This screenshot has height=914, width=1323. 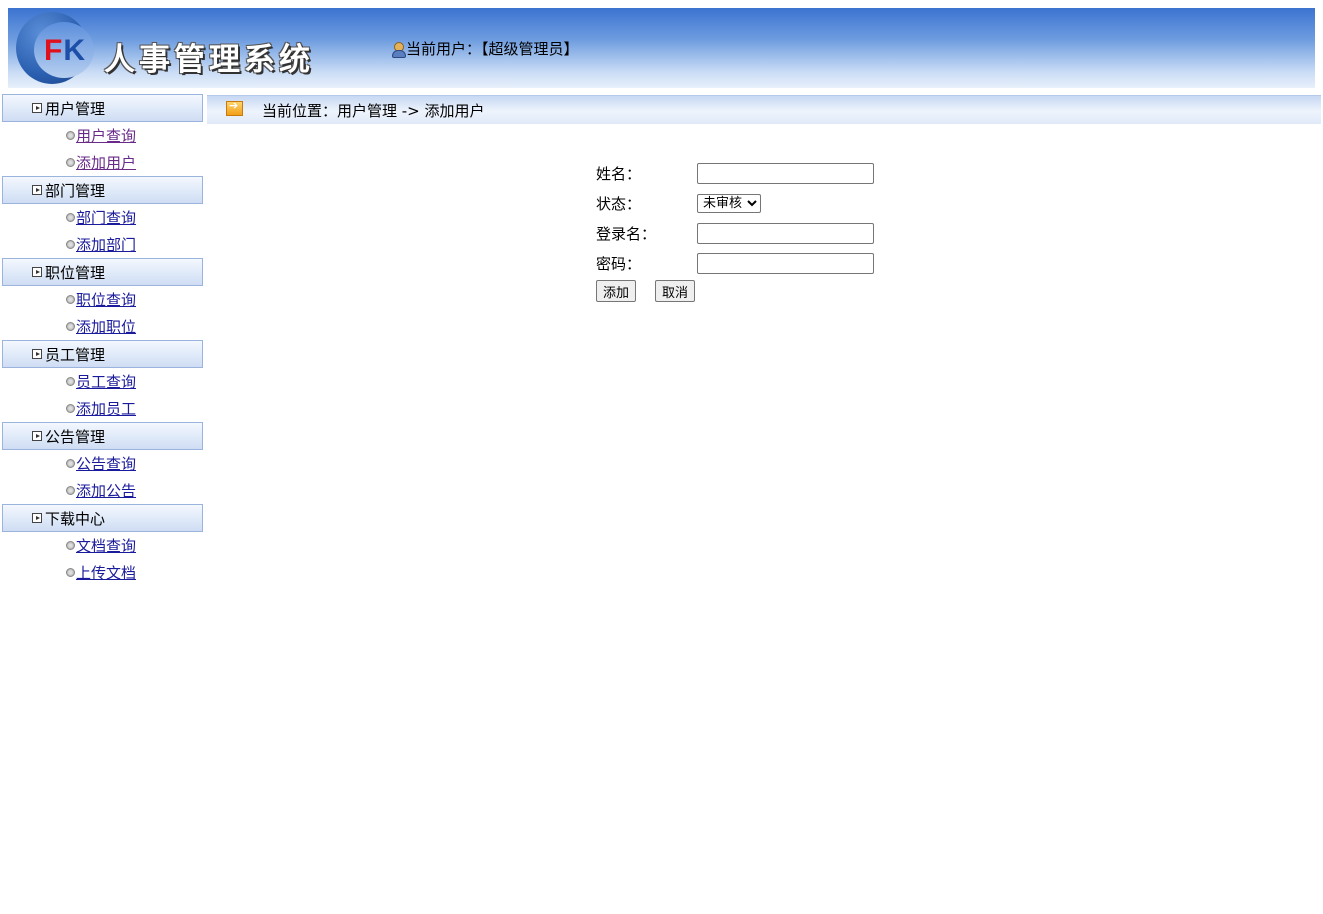 What do you see at coordinates (785, 263) in the screenshot?
I see `password-input` at bounding box center [785, 263].